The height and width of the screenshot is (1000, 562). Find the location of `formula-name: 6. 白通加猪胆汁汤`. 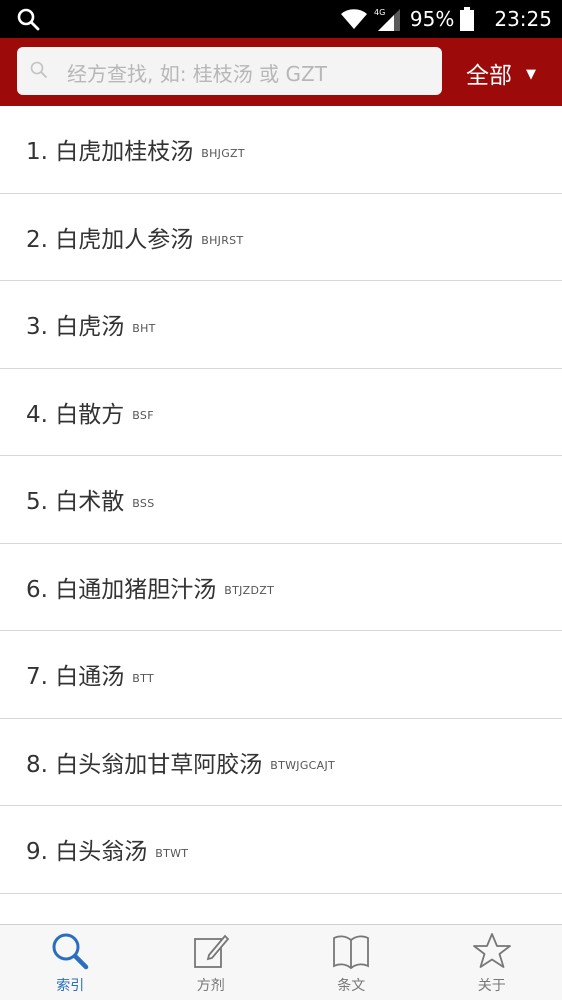

formula-name: 6. 白通加猪胆汁汤 is located at coordinates (121, 589).